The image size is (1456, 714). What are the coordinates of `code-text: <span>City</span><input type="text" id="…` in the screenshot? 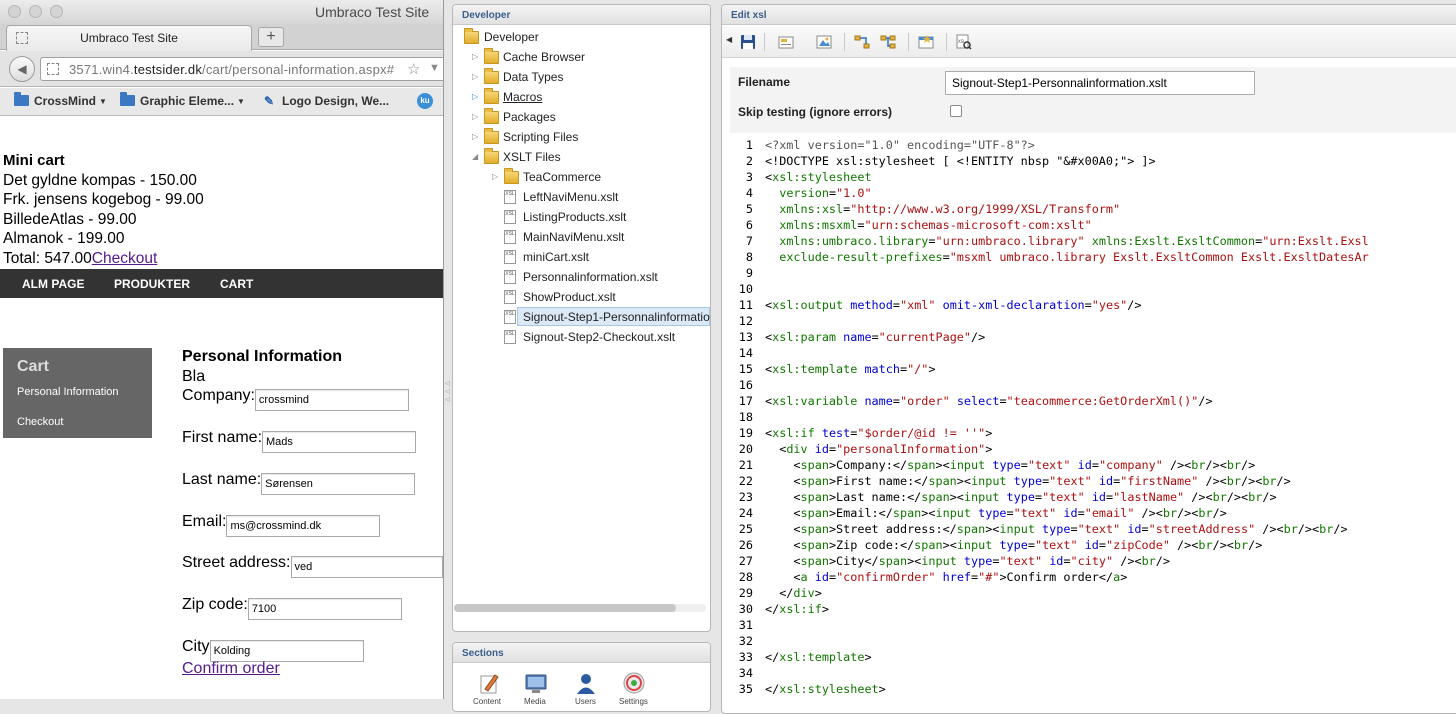 It's located at (967, 561).